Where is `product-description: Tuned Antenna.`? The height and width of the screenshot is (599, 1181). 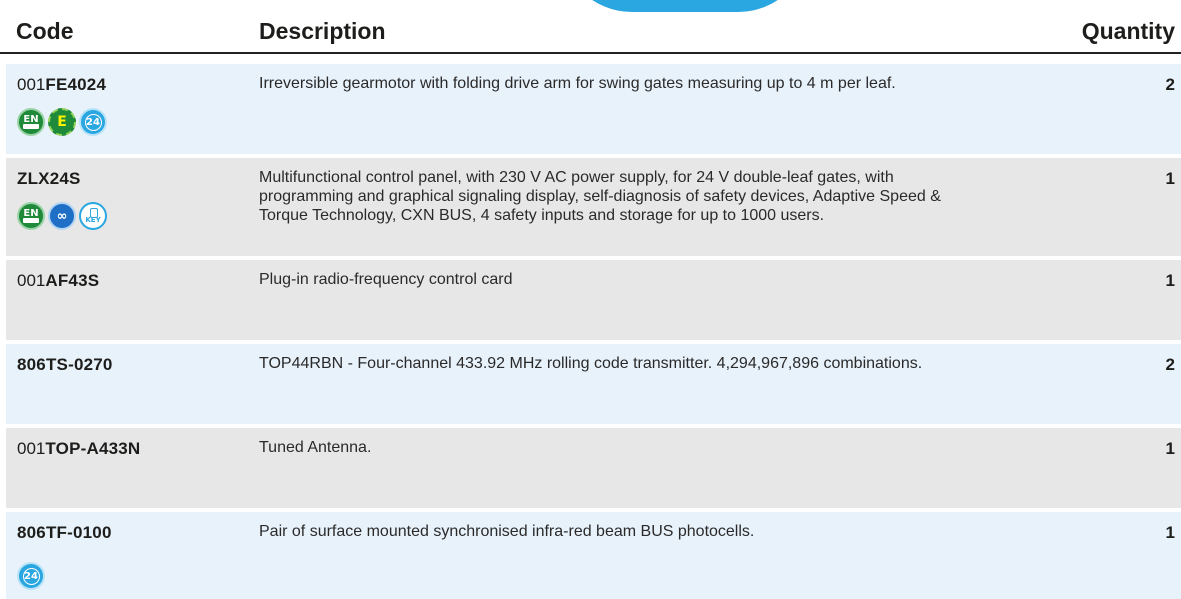
product-description: Tuned Antenna. is located at coordinates (315, 447).